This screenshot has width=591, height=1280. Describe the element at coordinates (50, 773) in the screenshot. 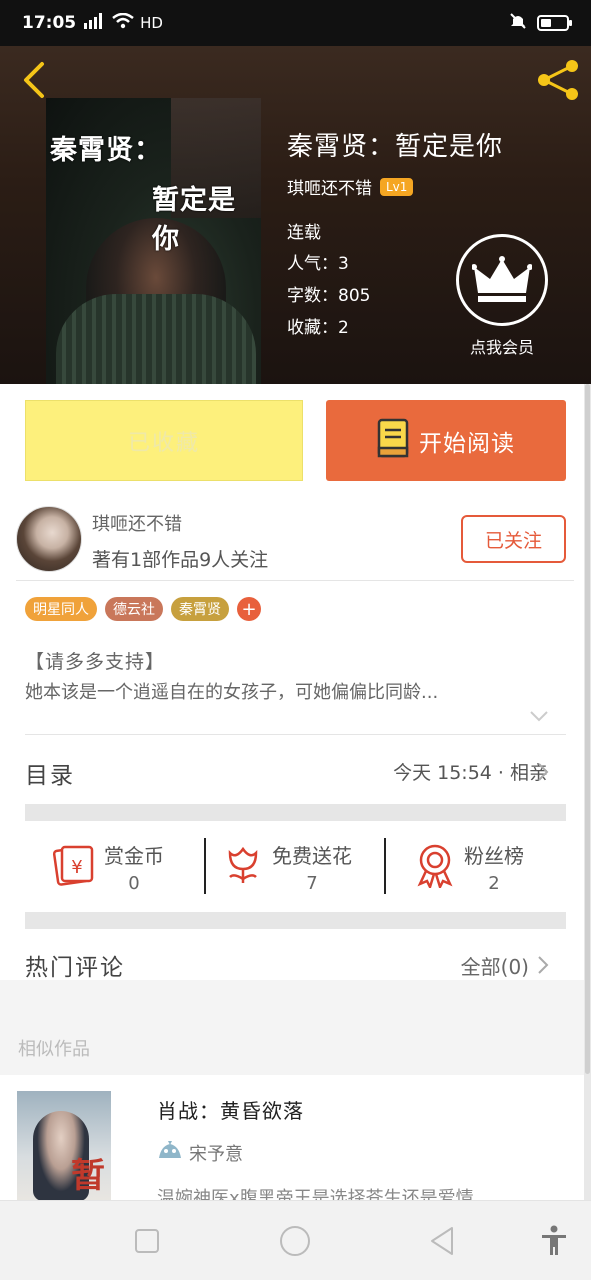

I see `toc-label: 目录` at that location.